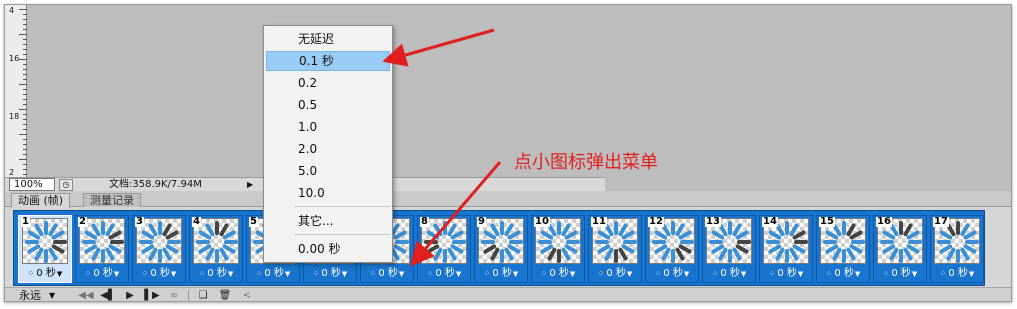 This screenshot has width=1017, height=309. Describe the element at coordinates (32, 184) in the screenshot. I see `zoom-level-field: 100%` at that location.